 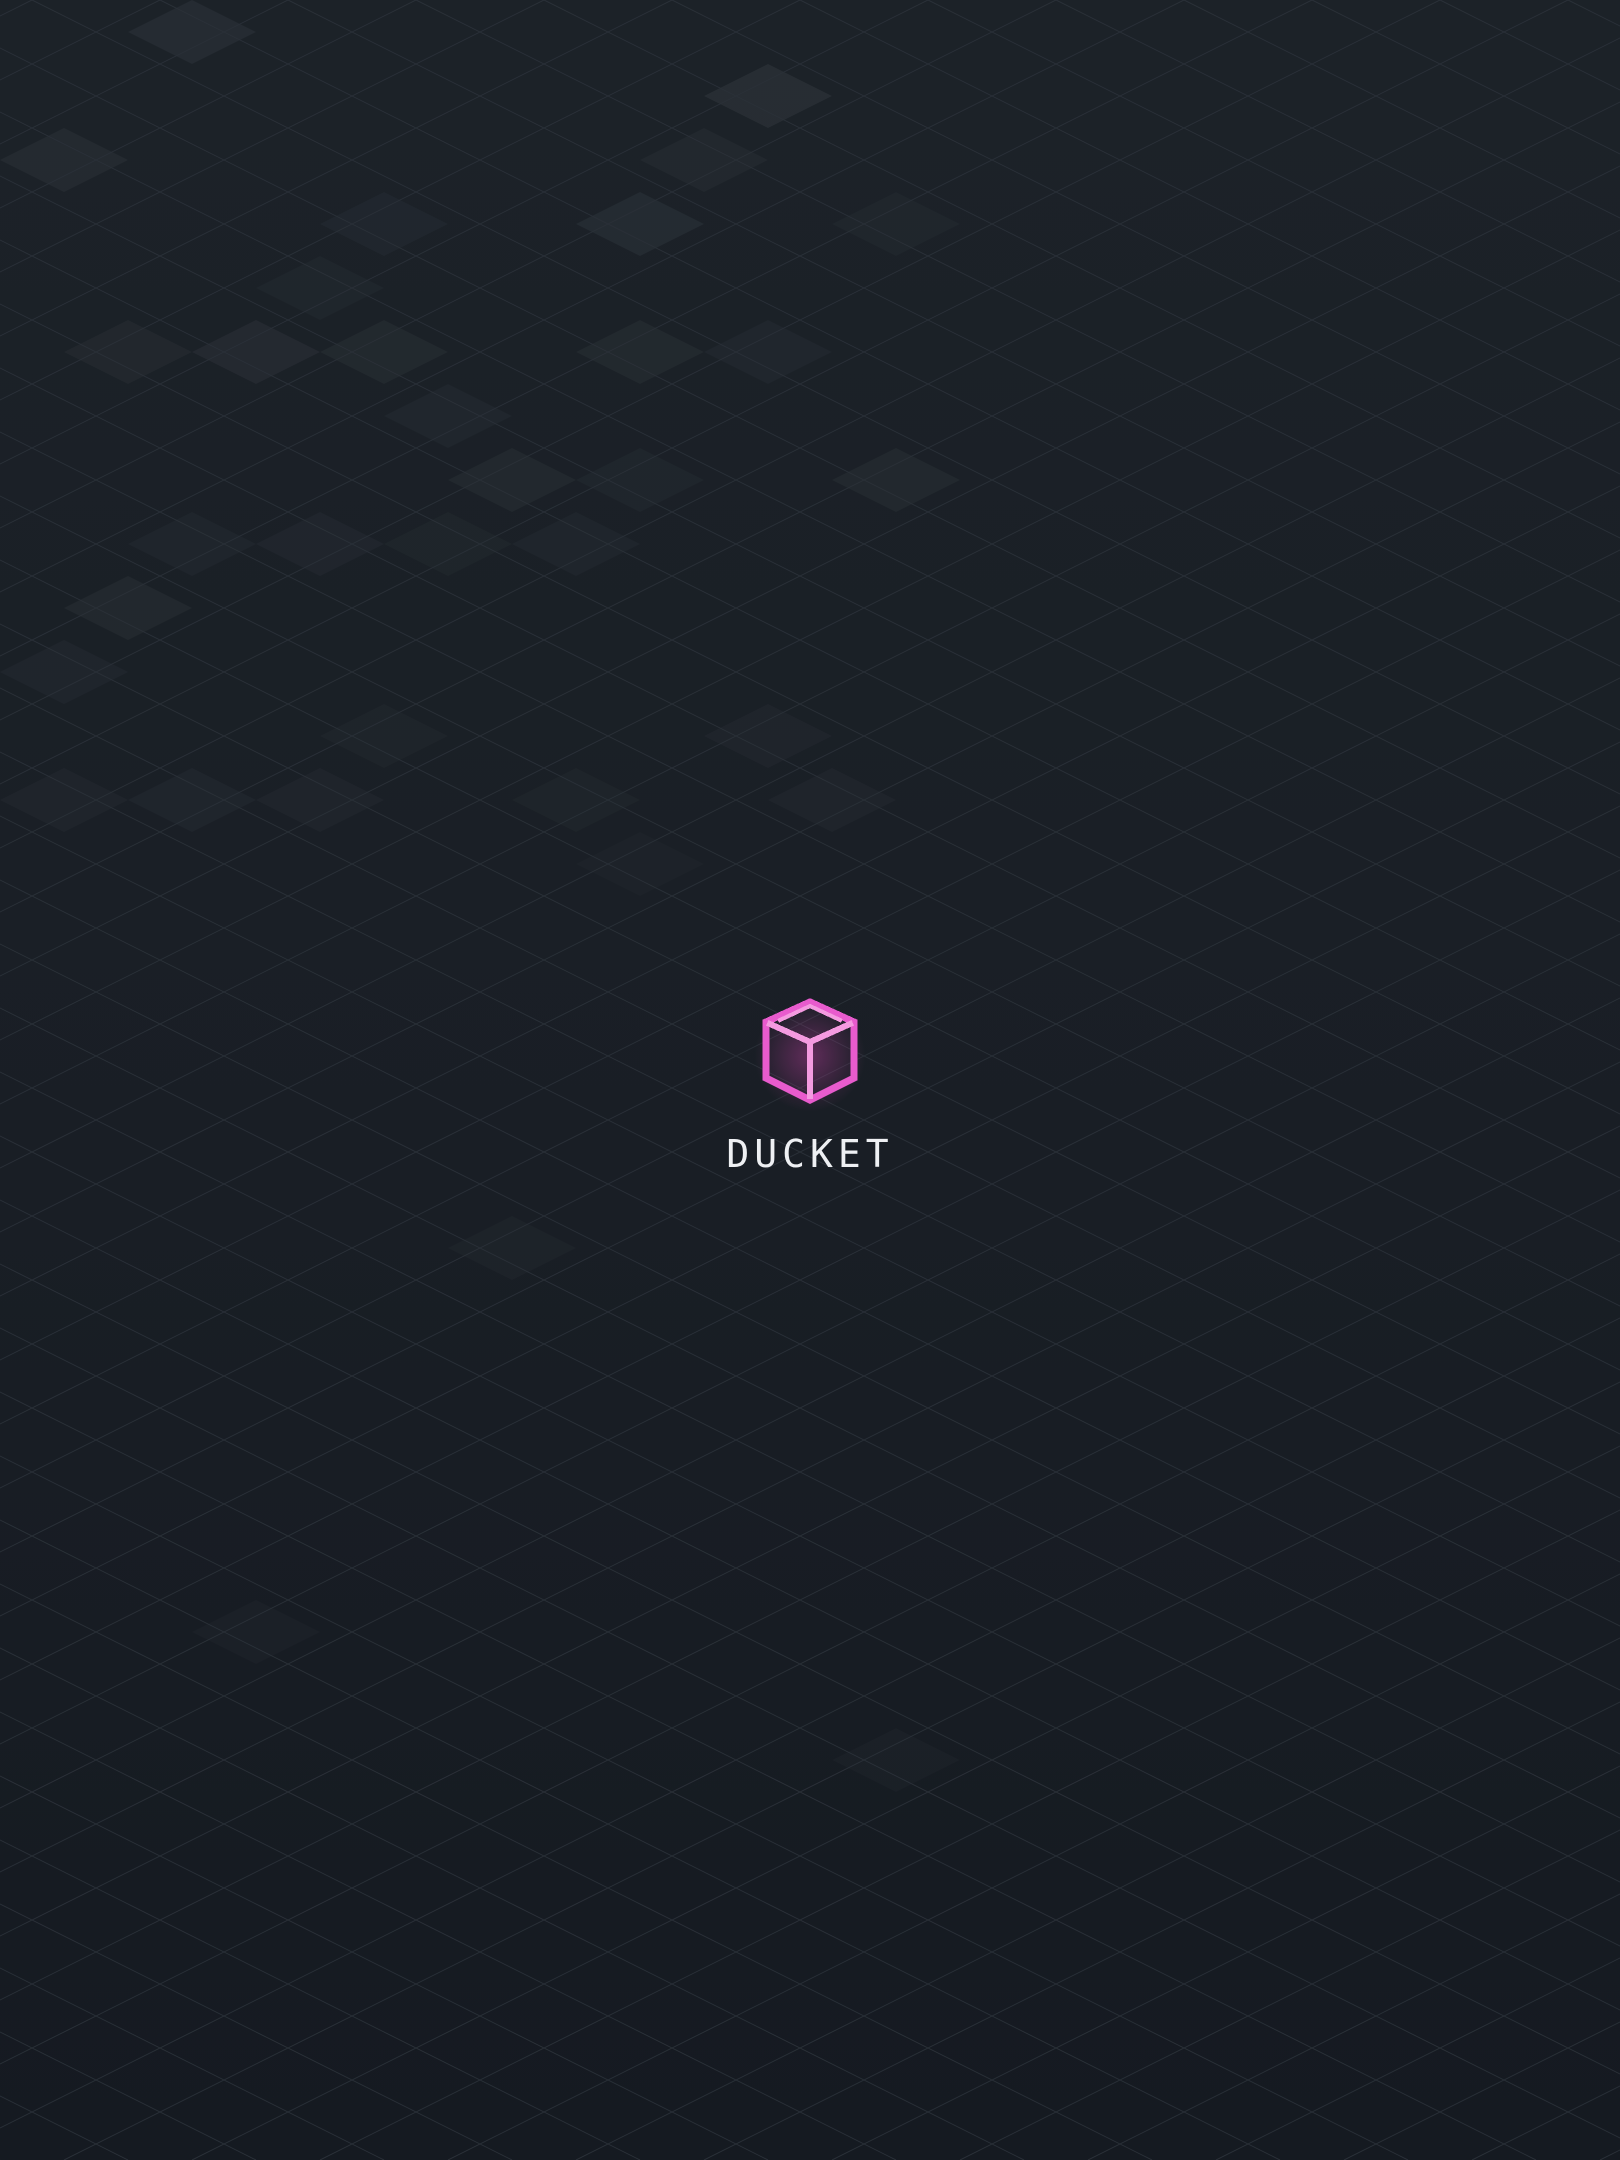 What do you see at coordinates (810, 1051) in the screenshot?
I see `isometric-box-icon` at bounding box center [810, 1051].